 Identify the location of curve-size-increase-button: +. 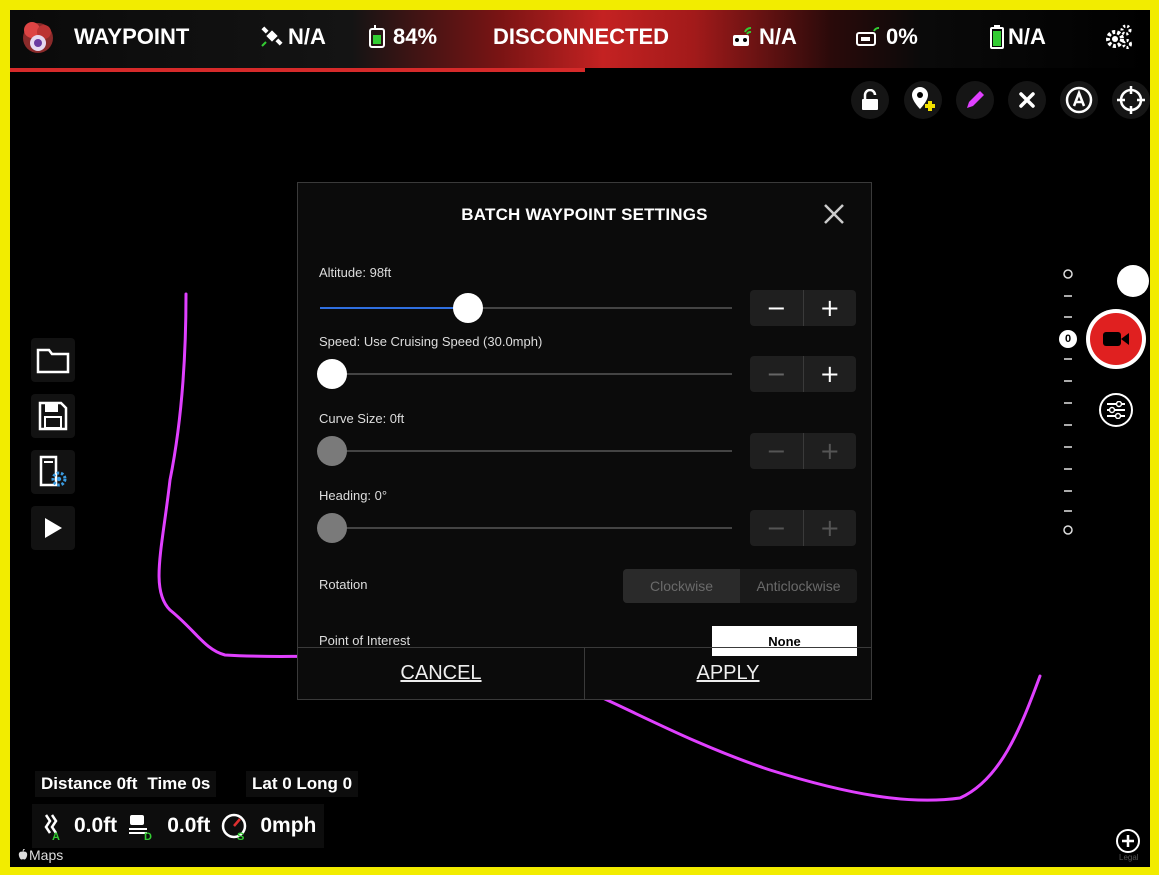
(830, 451).